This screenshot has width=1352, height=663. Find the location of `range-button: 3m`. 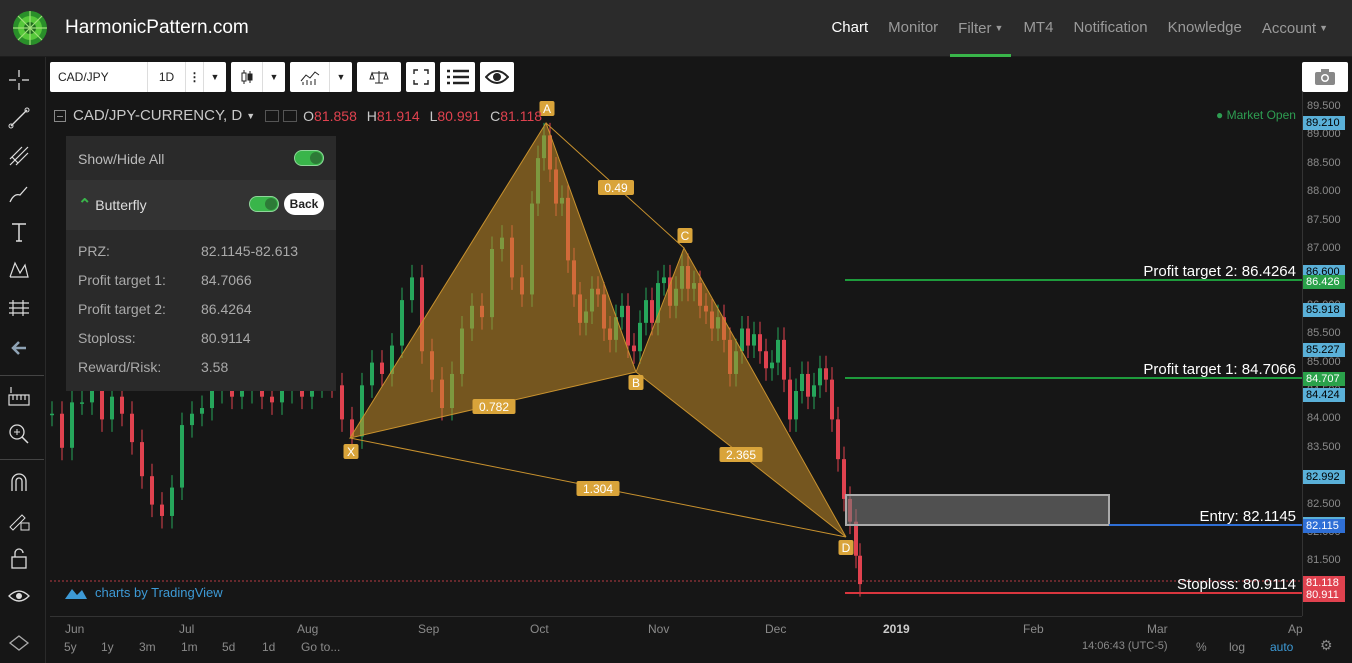

range-button: 3m is located at coordinates (147, 647).